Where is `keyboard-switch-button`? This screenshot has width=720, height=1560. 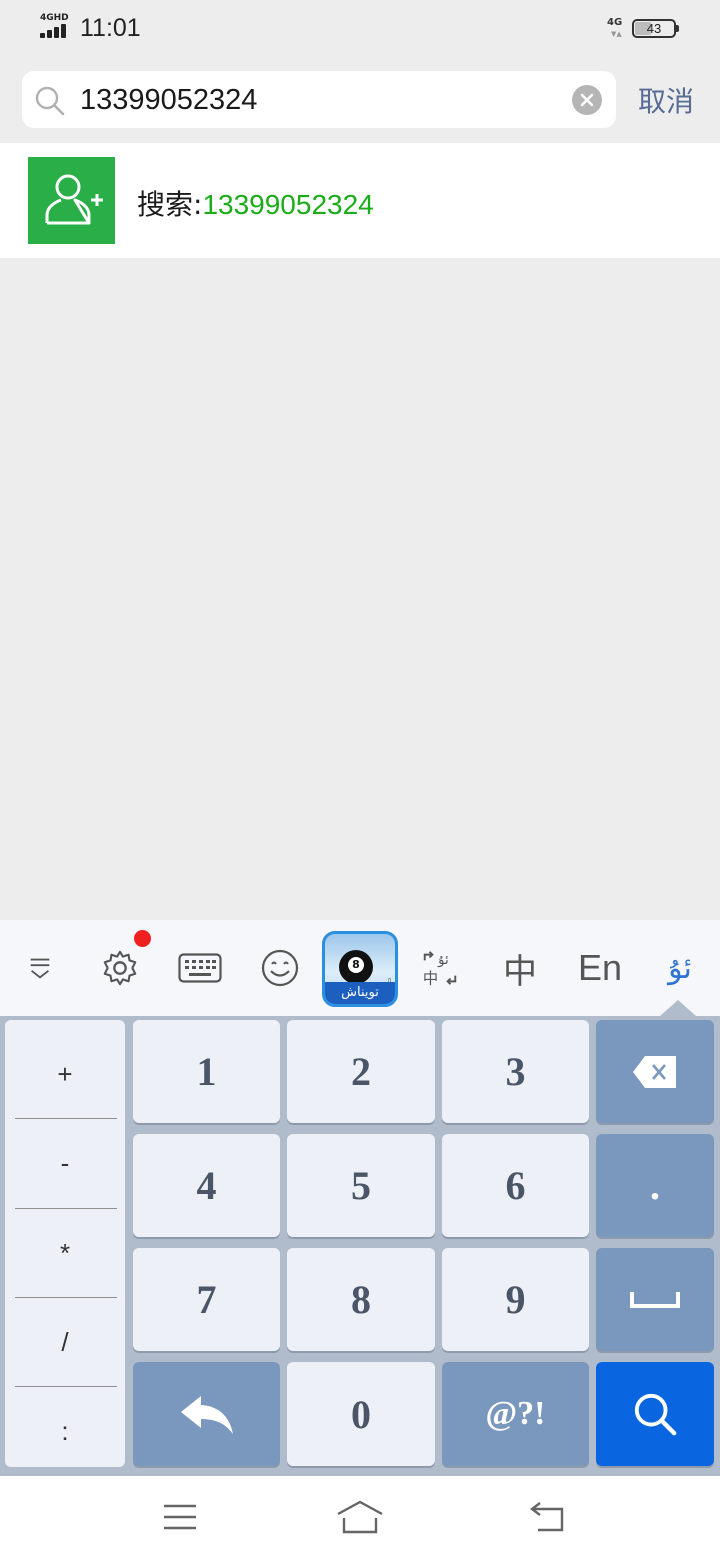 keyboard-switch-button is located at coordinates (200, 968).